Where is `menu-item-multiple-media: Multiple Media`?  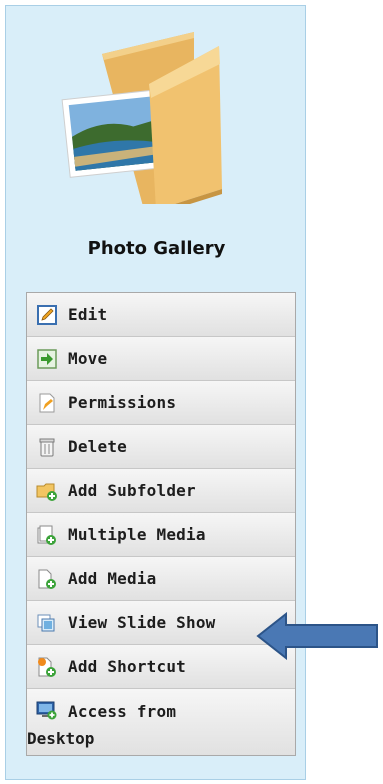
menu-item-multiple-media: Multiple Media is located at coordinates (161, 535).